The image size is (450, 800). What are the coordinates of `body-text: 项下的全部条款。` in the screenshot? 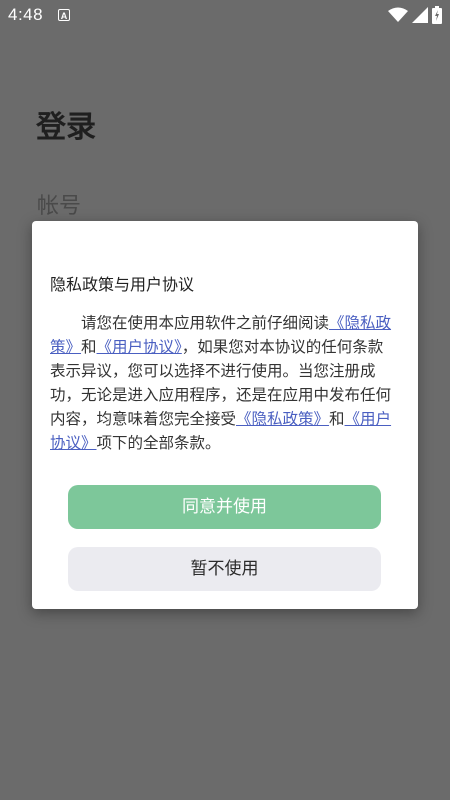 It's located at (158, 443).